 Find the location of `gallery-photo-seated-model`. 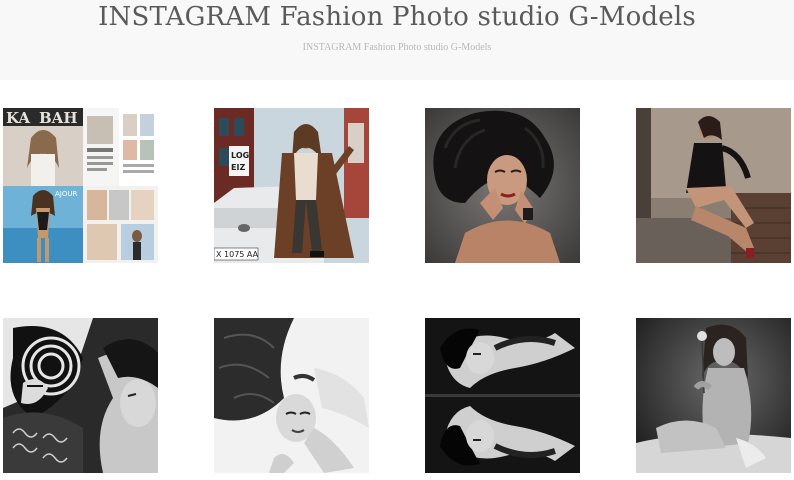

gallery-photo-seated-model is located at coordinates (713, 185).